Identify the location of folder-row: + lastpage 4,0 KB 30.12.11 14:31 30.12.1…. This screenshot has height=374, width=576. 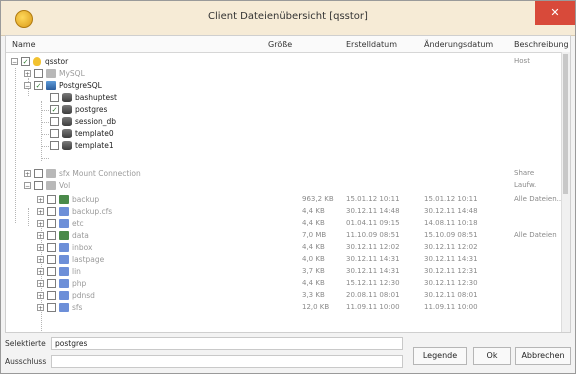
(284, 260).